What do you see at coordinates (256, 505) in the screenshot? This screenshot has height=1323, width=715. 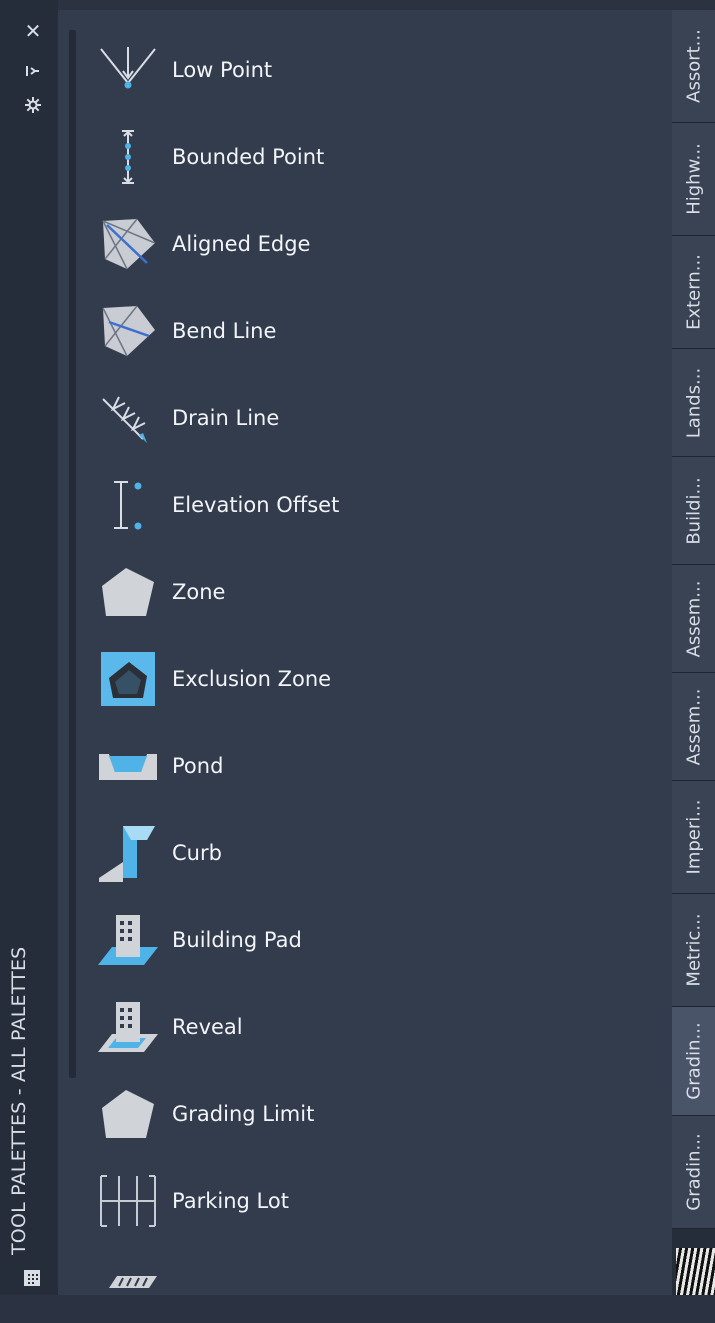 I see `tool-label: Elevation Offset` at bounding box center [256, 505].